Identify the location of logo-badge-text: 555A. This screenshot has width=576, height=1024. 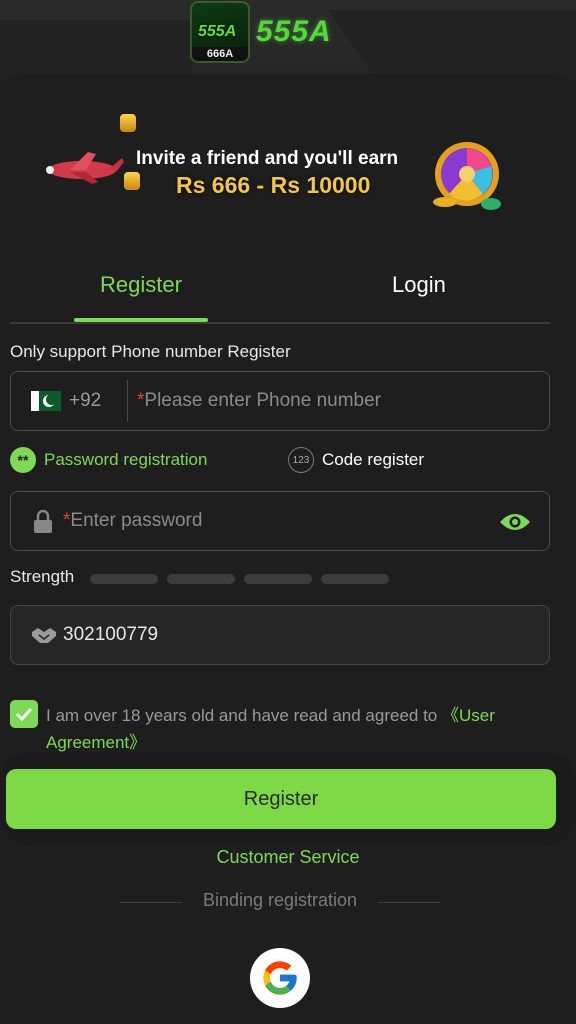
(217, 31).